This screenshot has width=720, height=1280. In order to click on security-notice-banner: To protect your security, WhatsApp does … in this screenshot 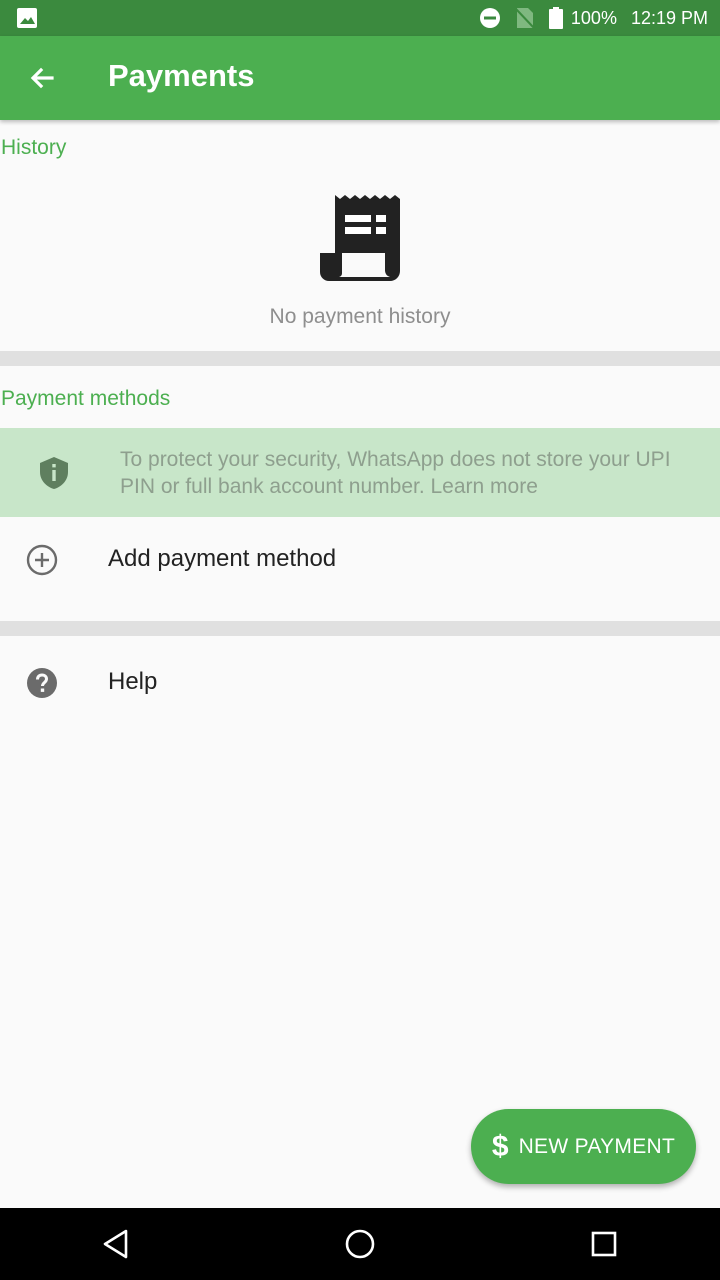, I will do `click(360, 472)`.